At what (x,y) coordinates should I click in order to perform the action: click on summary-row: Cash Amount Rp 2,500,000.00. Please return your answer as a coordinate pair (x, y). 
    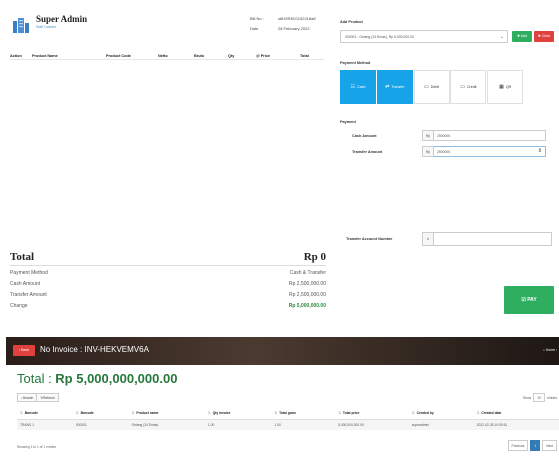
    Looking at the image, I should click on (168, 284).